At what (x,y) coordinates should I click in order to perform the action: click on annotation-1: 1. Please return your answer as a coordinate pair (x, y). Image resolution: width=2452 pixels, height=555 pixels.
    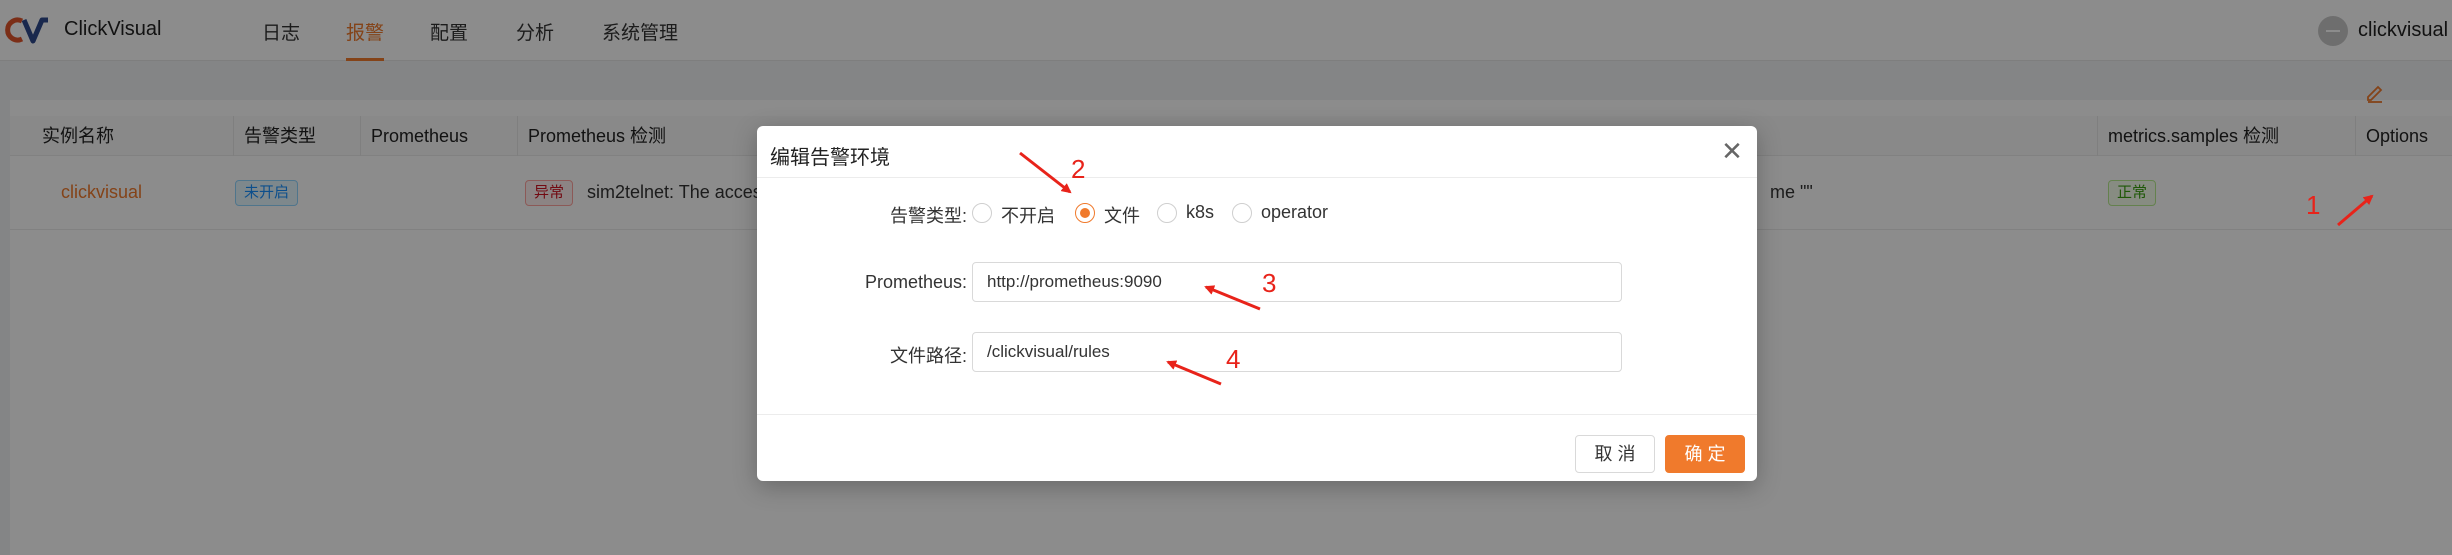
    Looking at the image, I should click on (2313, 205).